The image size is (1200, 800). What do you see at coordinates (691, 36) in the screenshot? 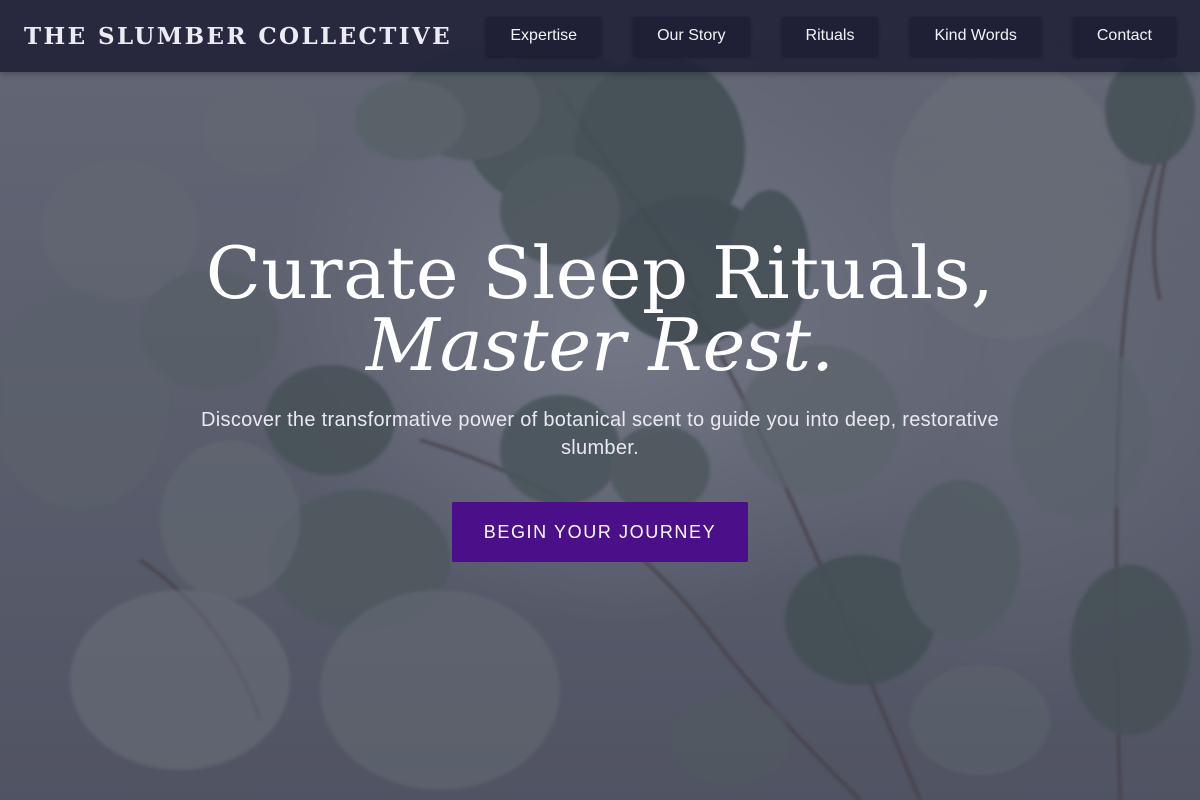
I see `nav-link-our-story: Our Story` at bounding box center [691, 36].